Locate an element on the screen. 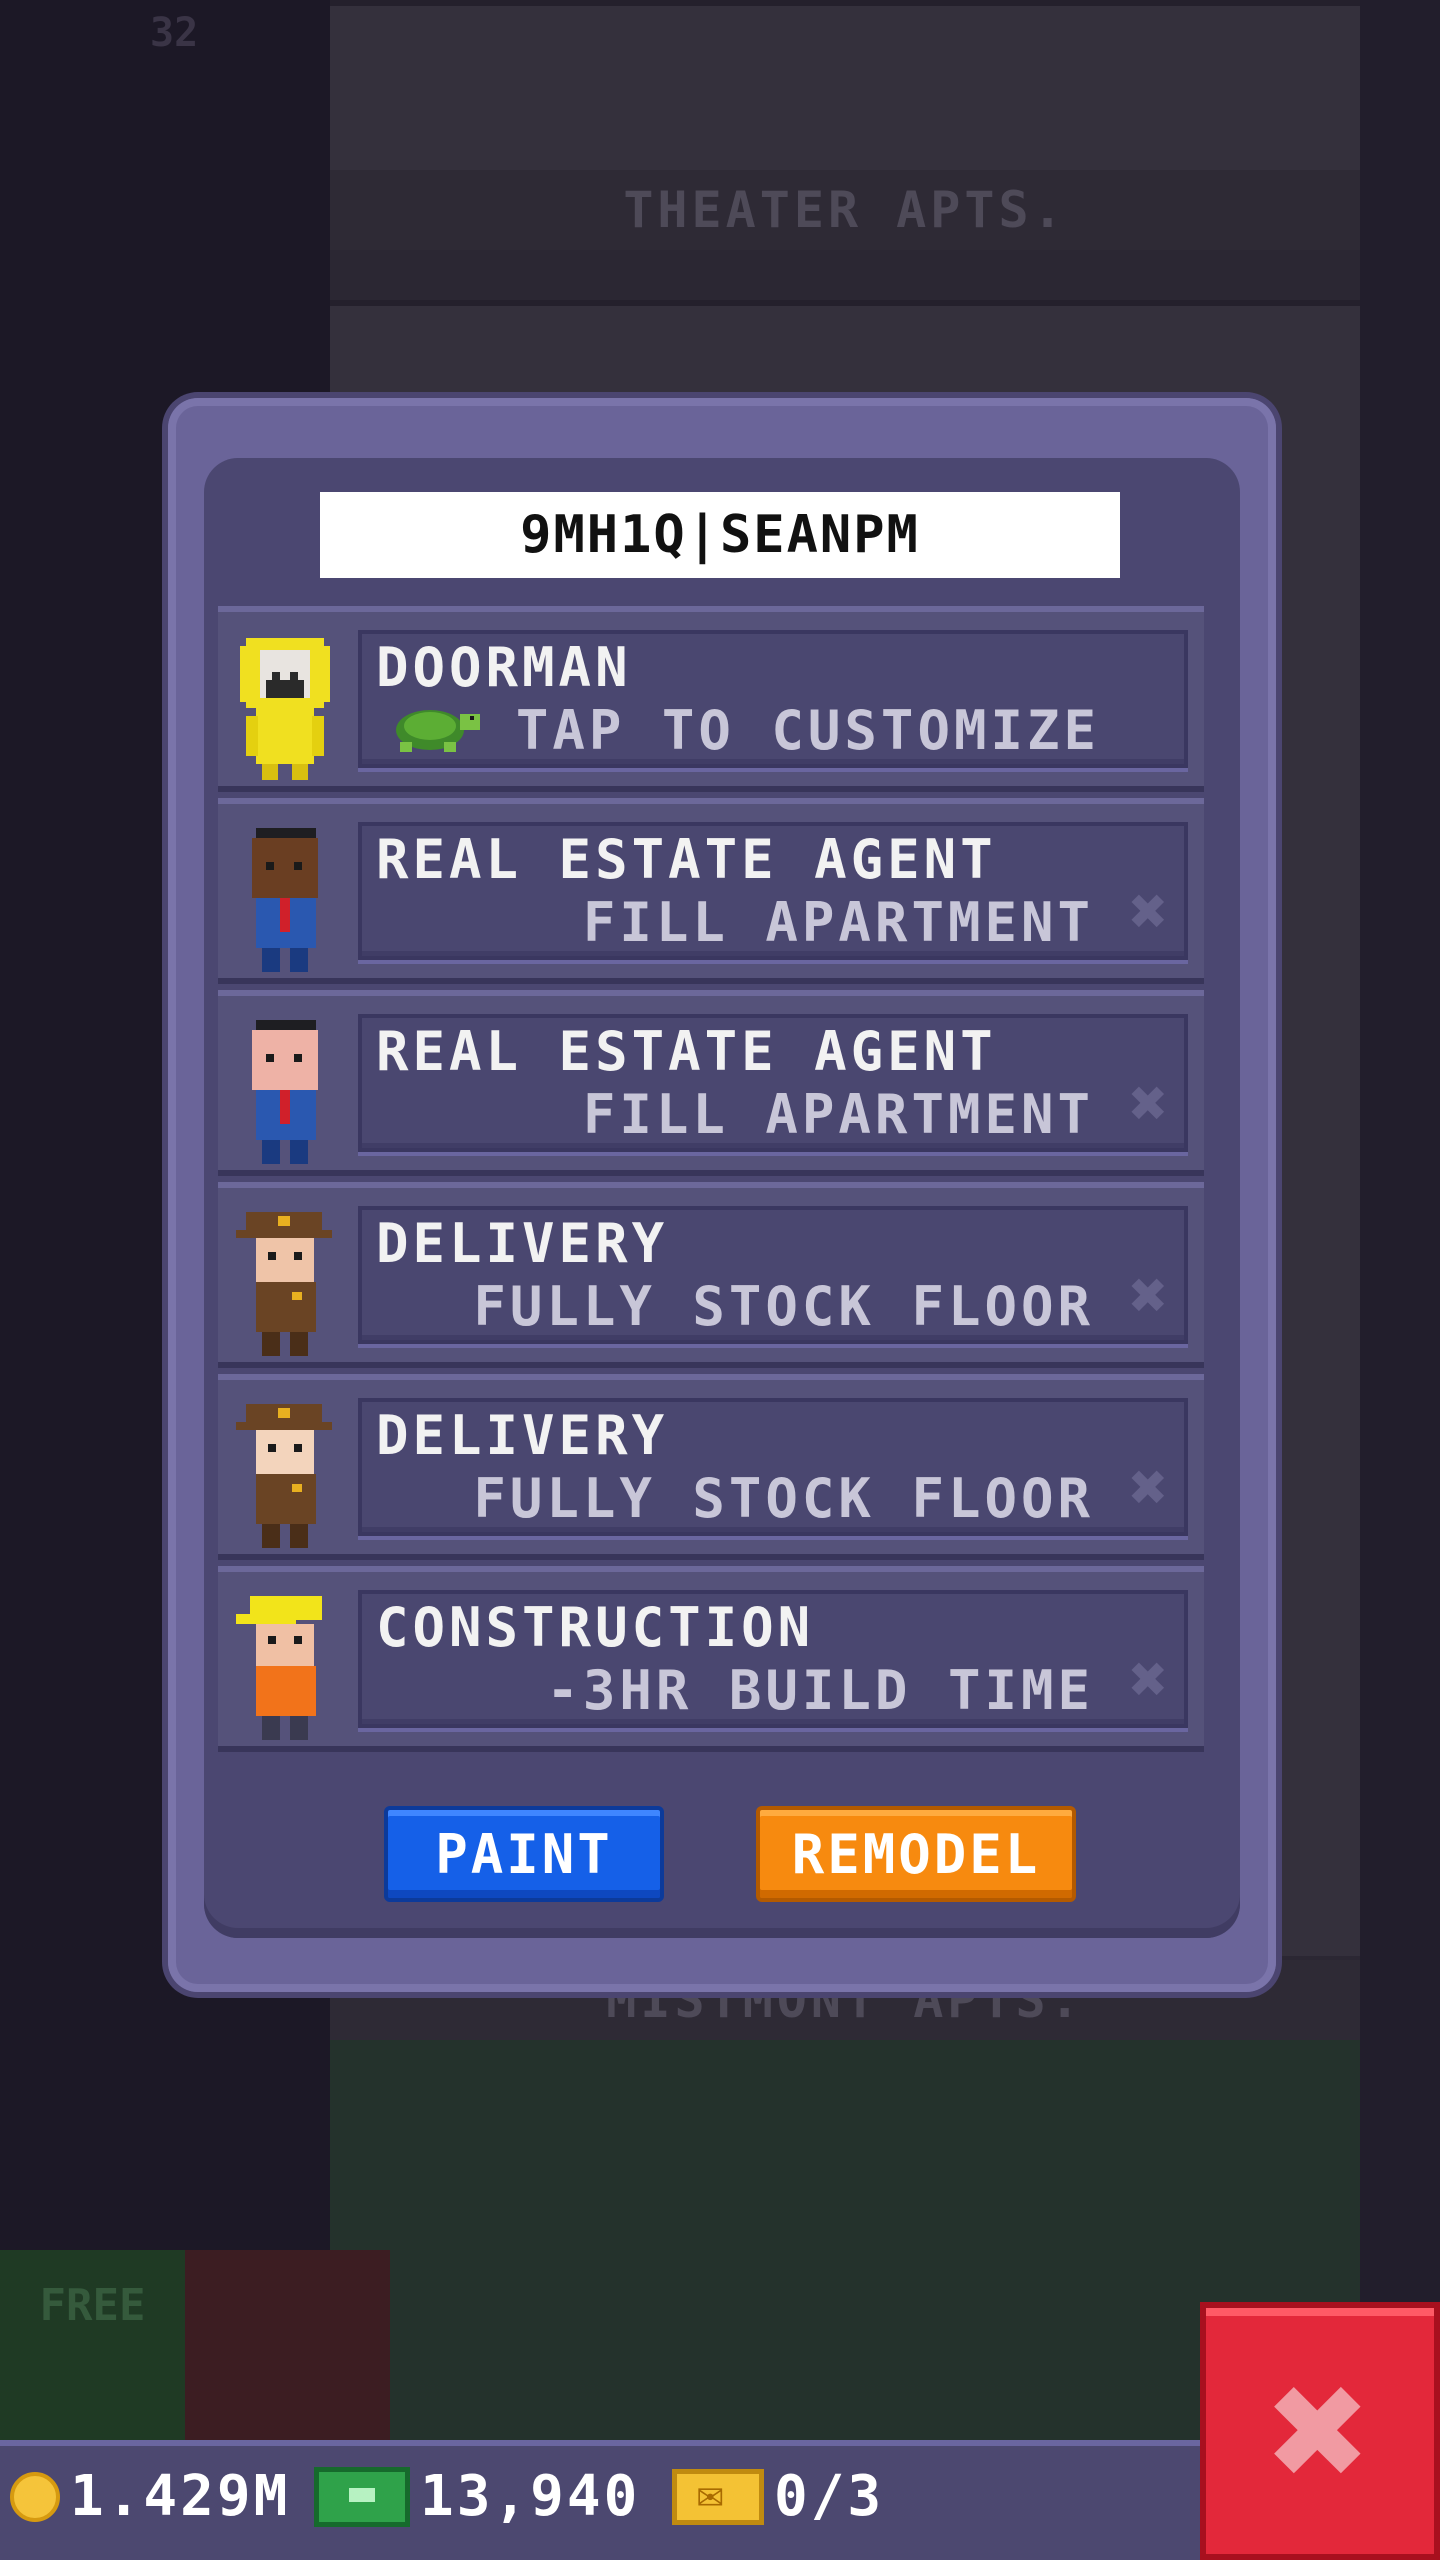 The height and width of the screenshot is (2560, 1440). staff-role: CONSTRUCTION is located at coordinates (595, 1627).